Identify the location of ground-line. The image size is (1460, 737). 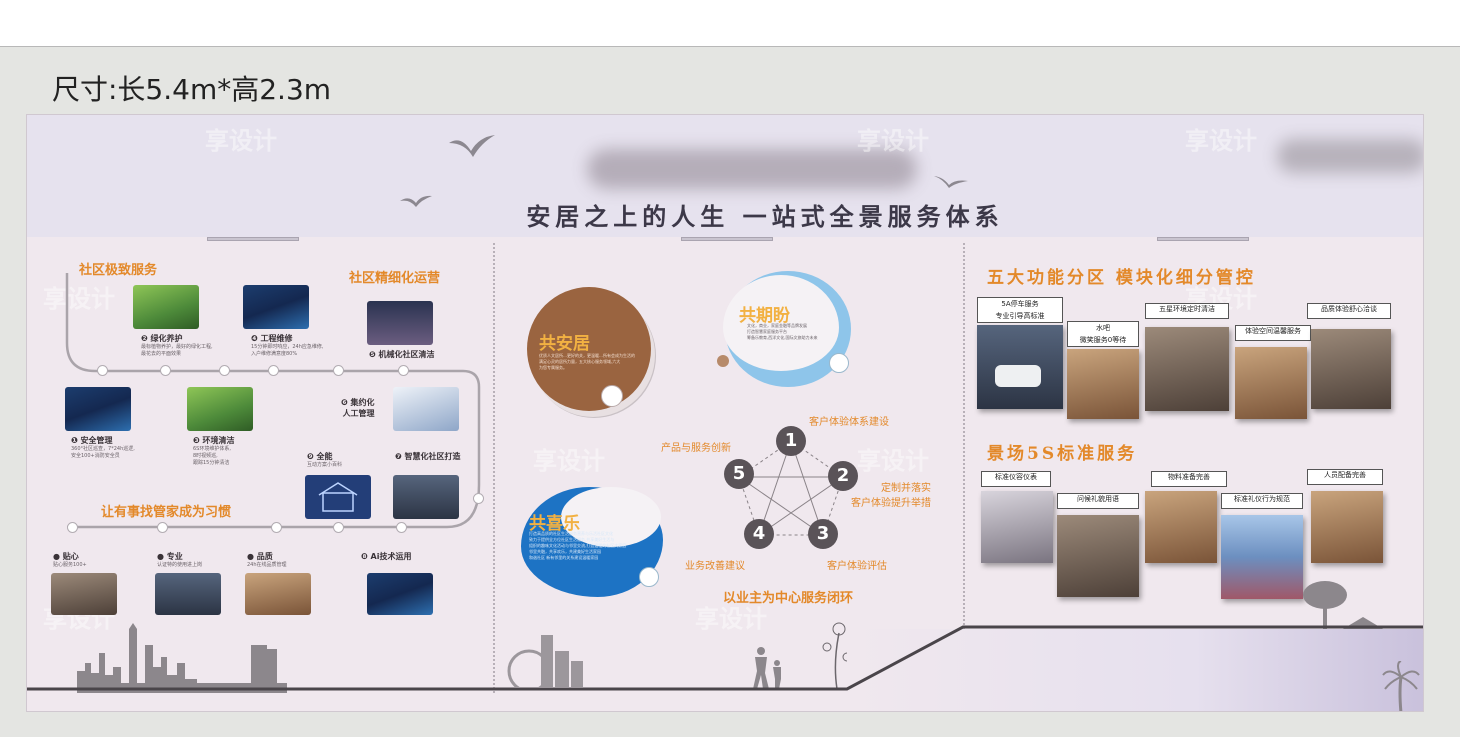
(725, 658).